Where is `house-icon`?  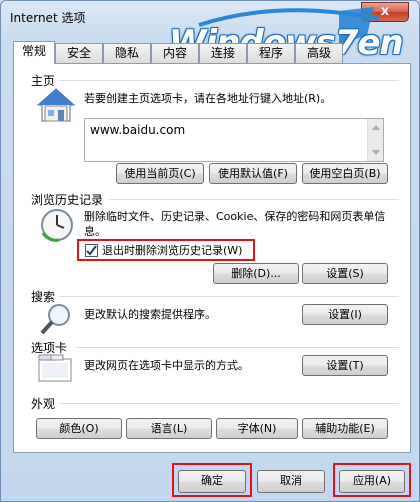
house-icon is located at coordinates (56, 105).